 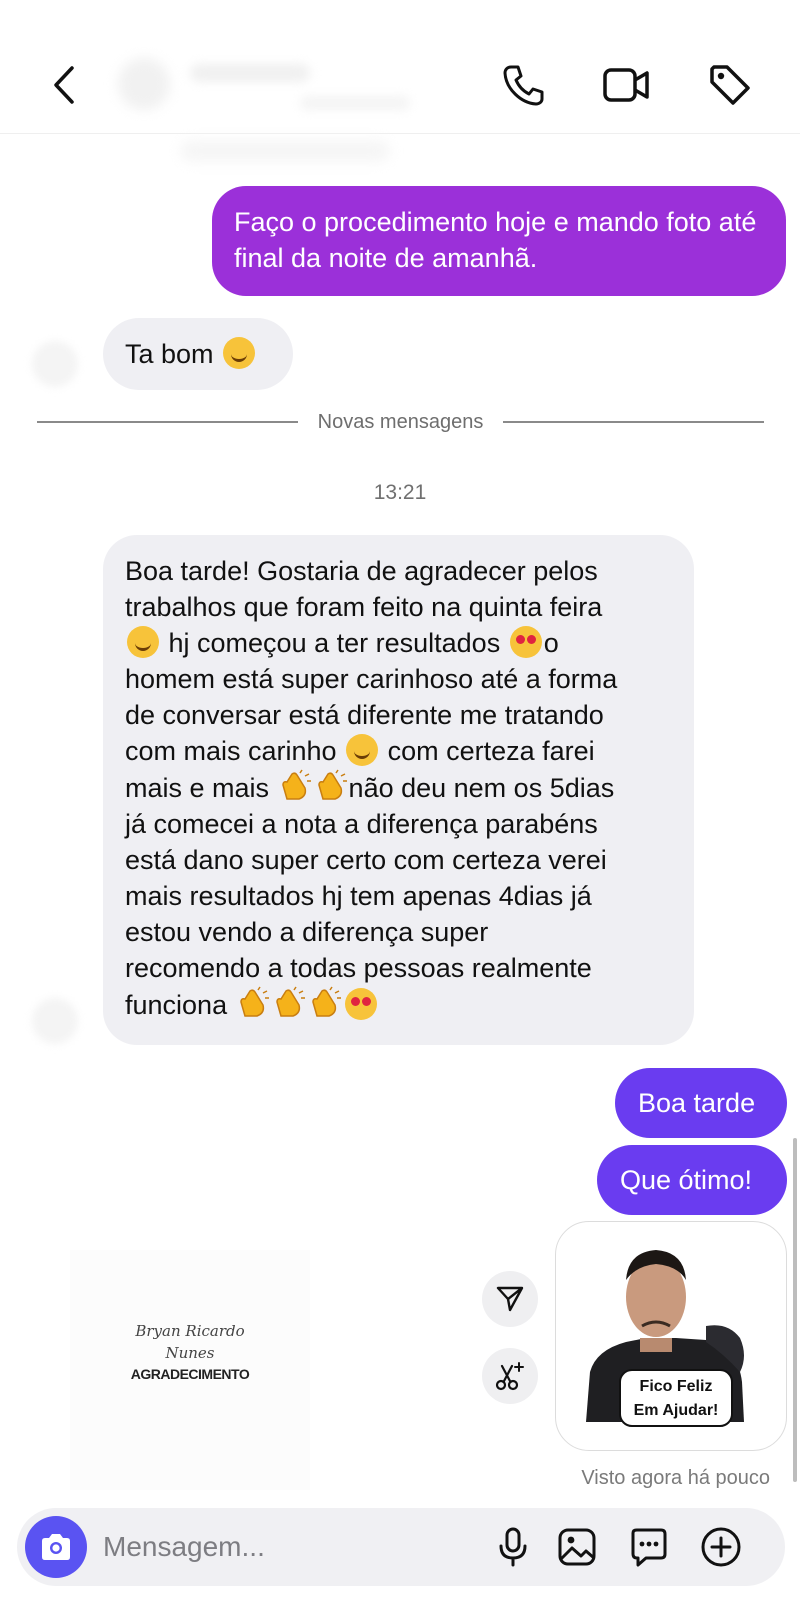 What do you see at coordinates (675, 1478) in the screenshot?
I see `seen-status: Visto agora há pouco` at bounding box center [675, 1478].